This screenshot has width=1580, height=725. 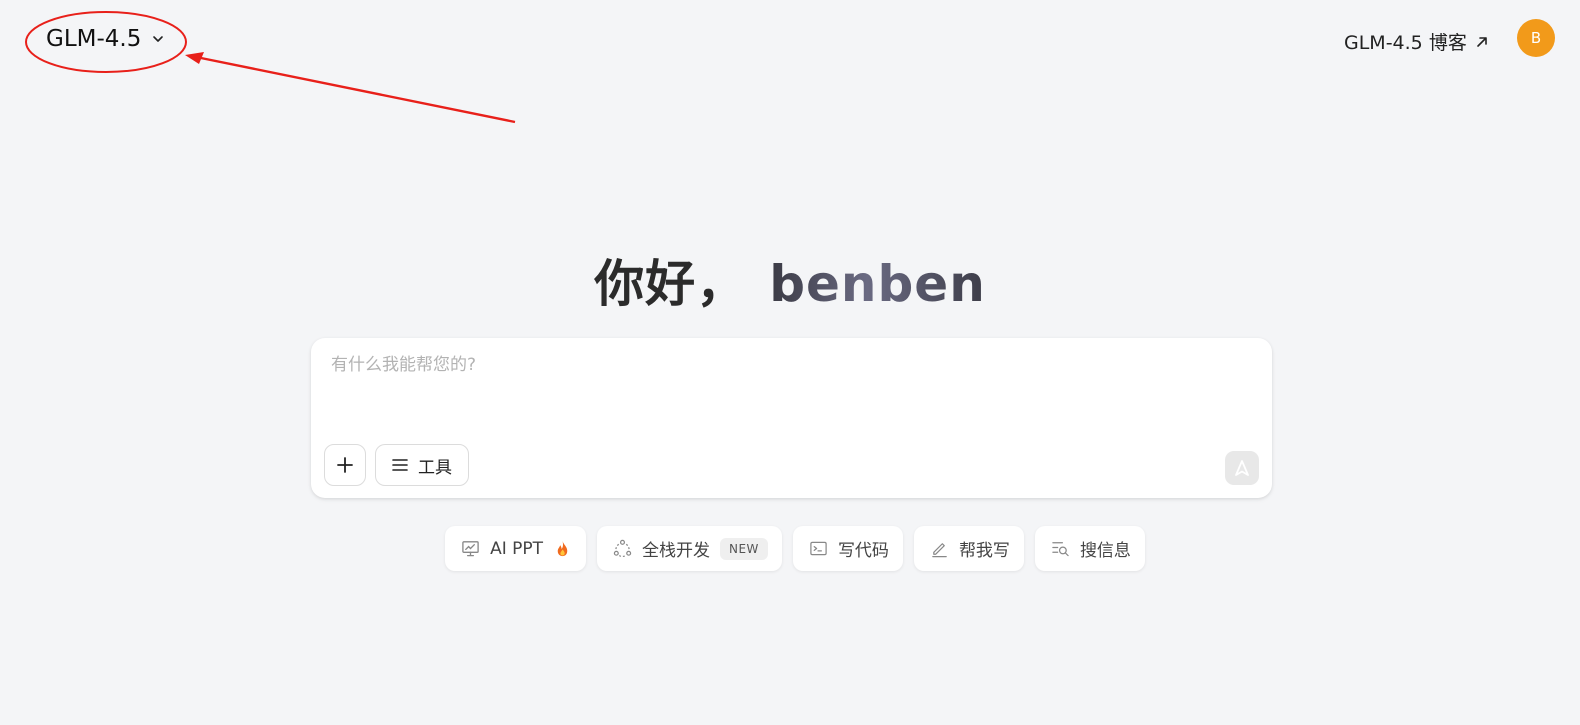 What do you see at coordinates (470, 549) in the screenshot?
I see `presentation-icon` at bounding box center [470, 549].